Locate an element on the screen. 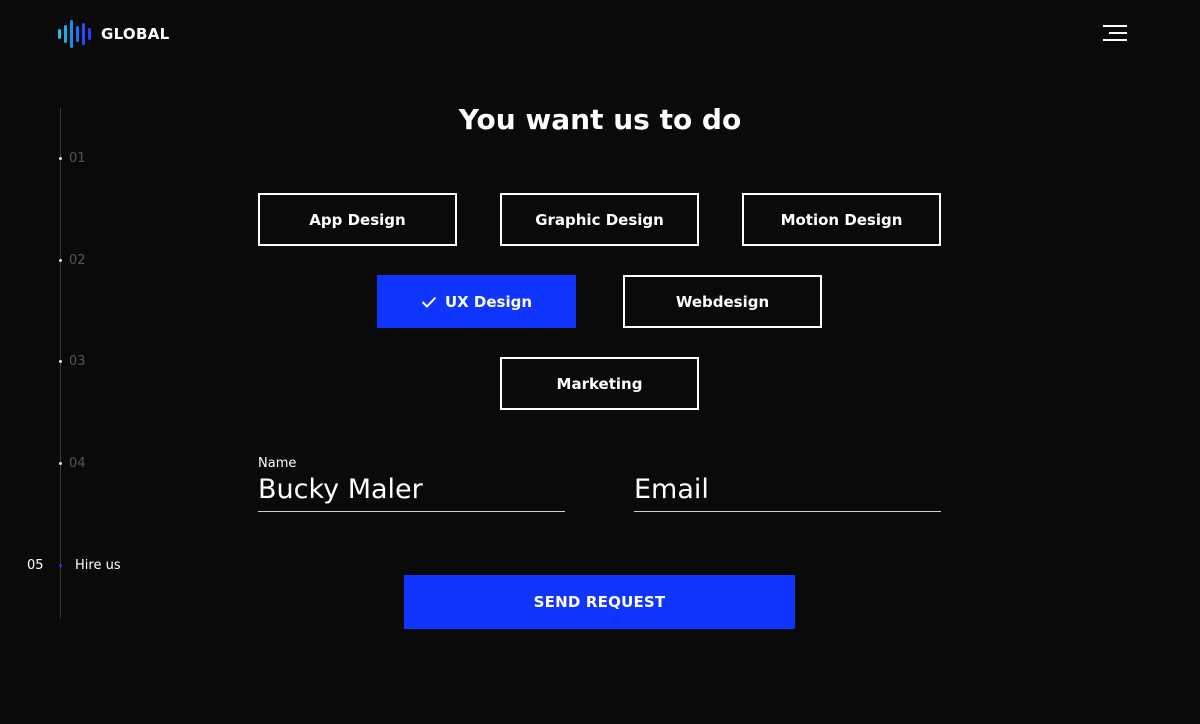 The width and height of the screenshot is (1200, 724). logo-text: GLOBAL is located at coordinates (135, 34).